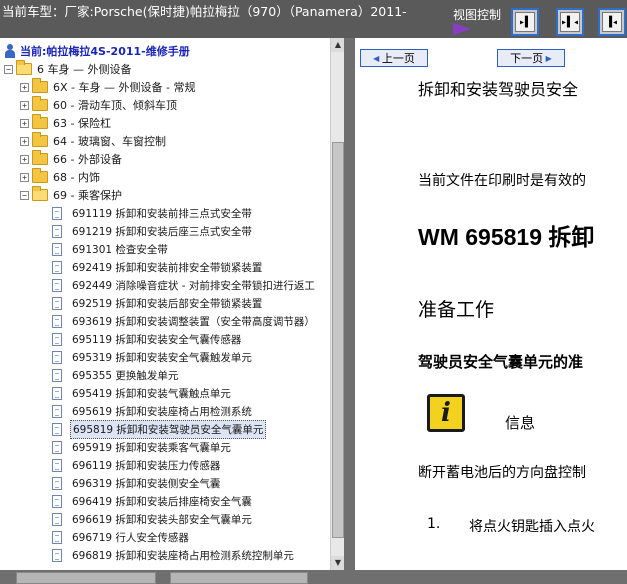  Describe the element at coordinates (157, 339) in the screenshot. I see `tree-document-label: 695119 拆卸和安装安全气囊传感器` at that location.